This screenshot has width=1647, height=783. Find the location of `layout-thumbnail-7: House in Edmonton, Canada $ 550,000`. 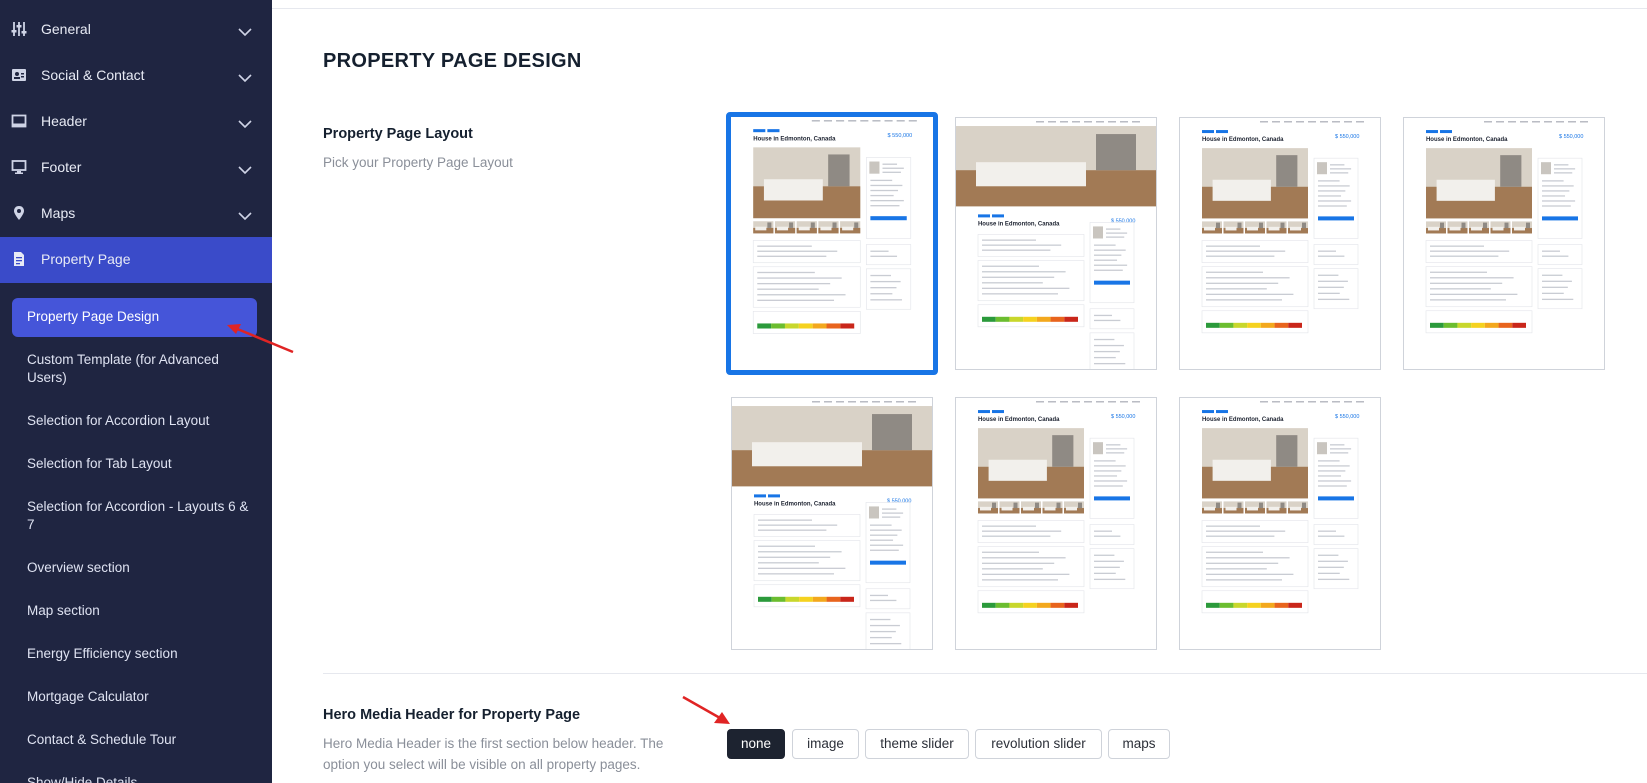

layout-thumbnail-7: House in Edmonton, Canada $ 550,000 is located at coordinates (1280, 523).